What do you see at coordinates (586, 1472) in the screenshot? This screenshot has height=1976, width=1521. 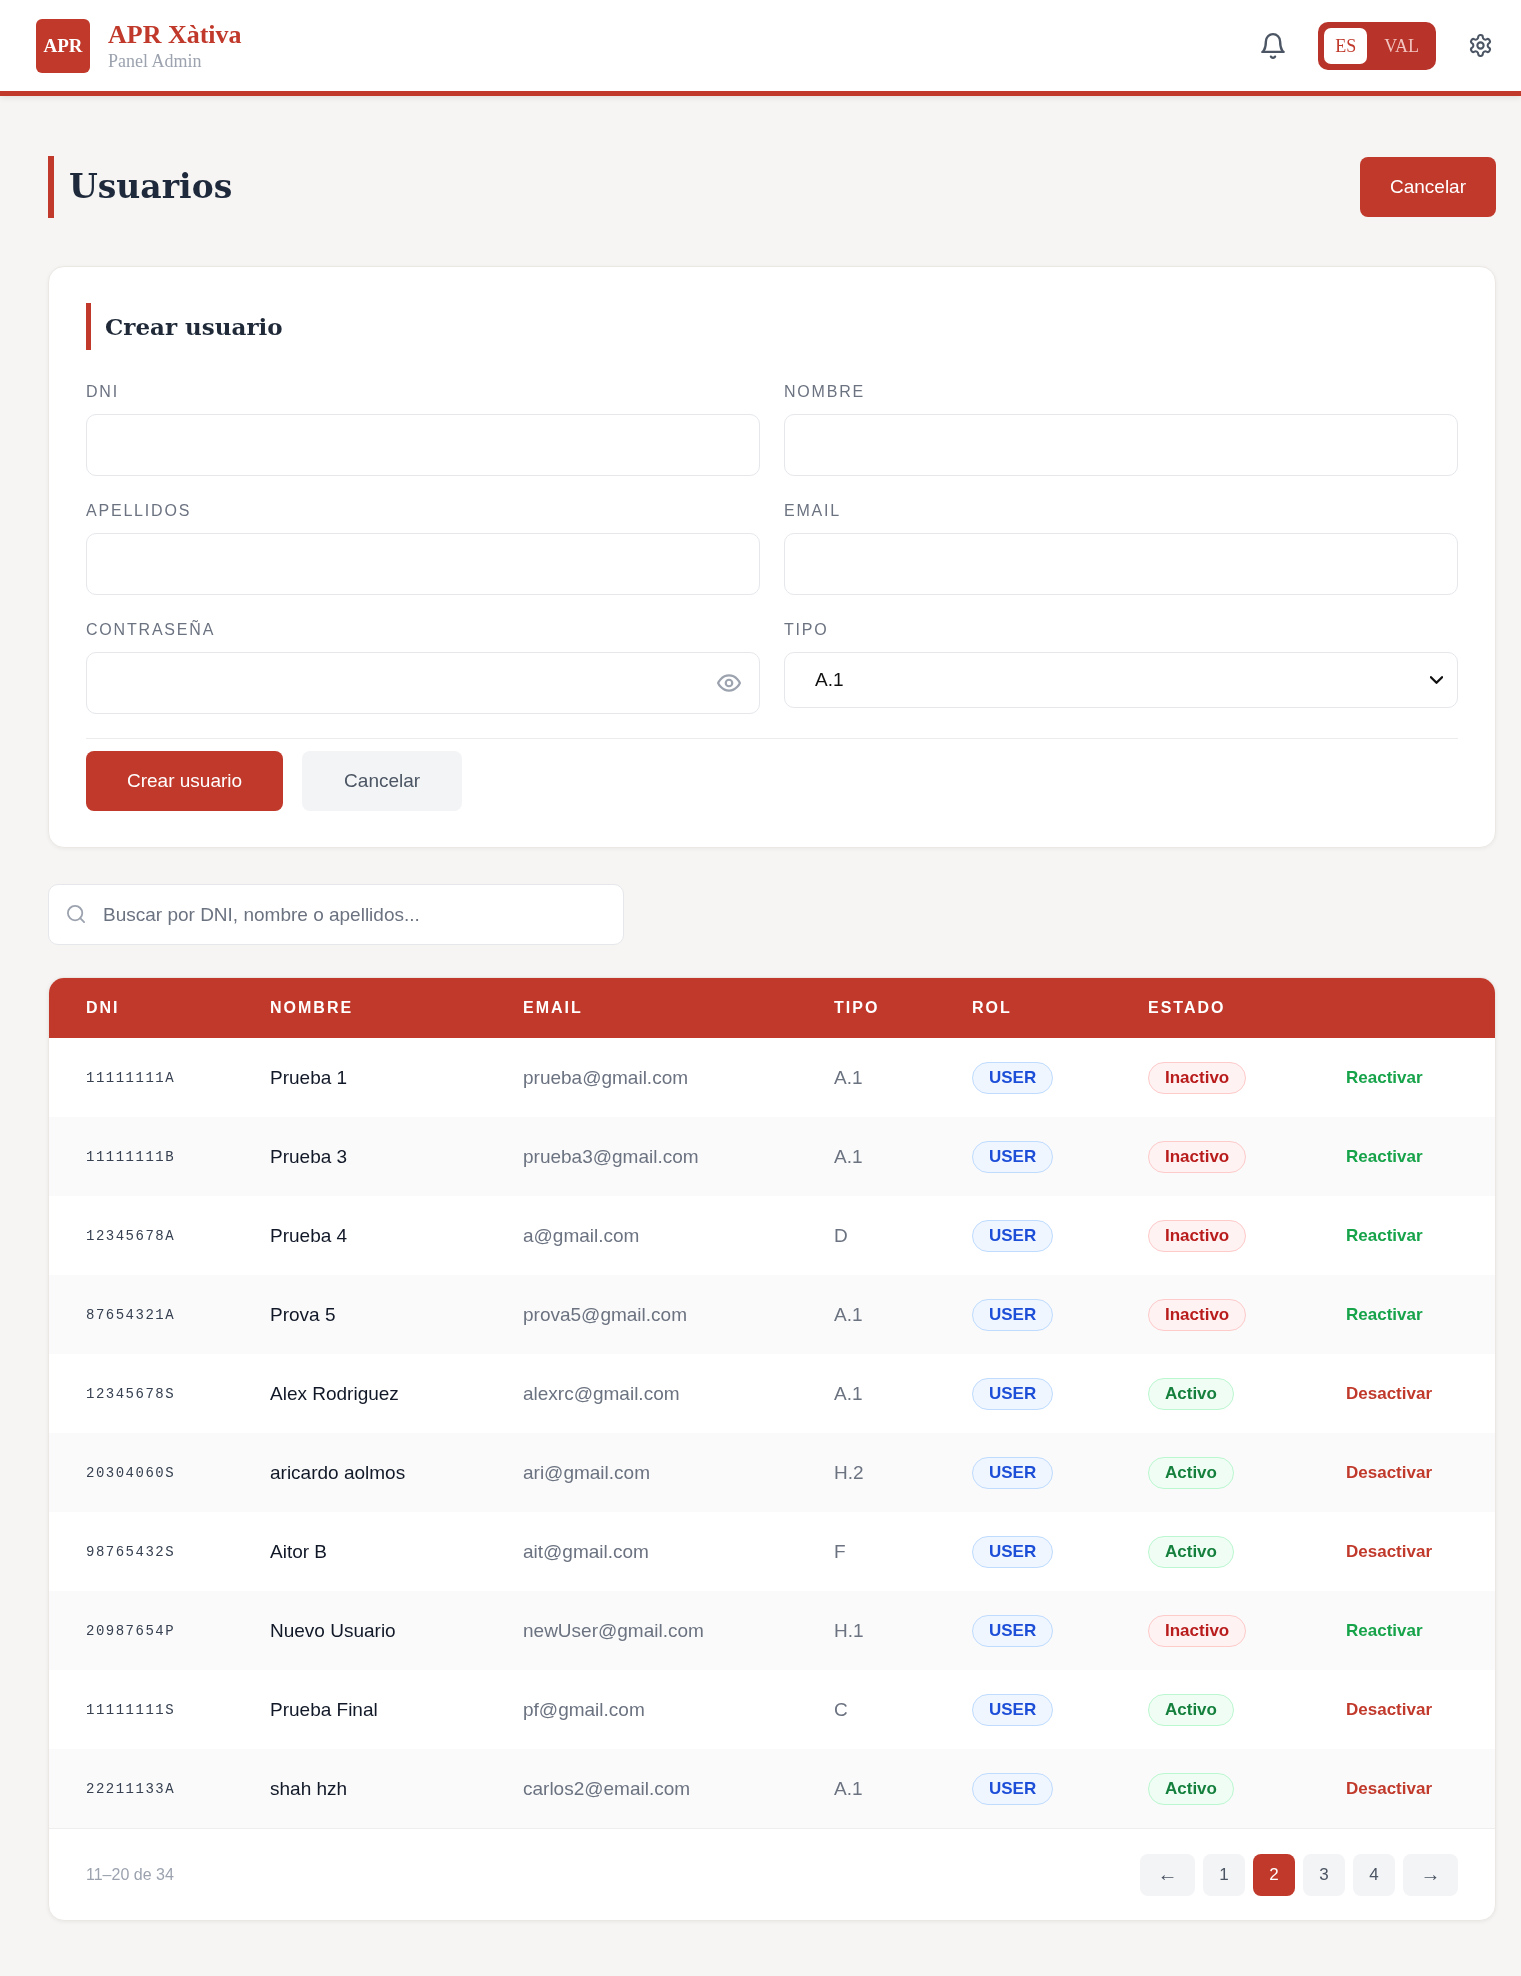 I see `table-cell: ari@gmail.com` at bounding box center [586, 1472].